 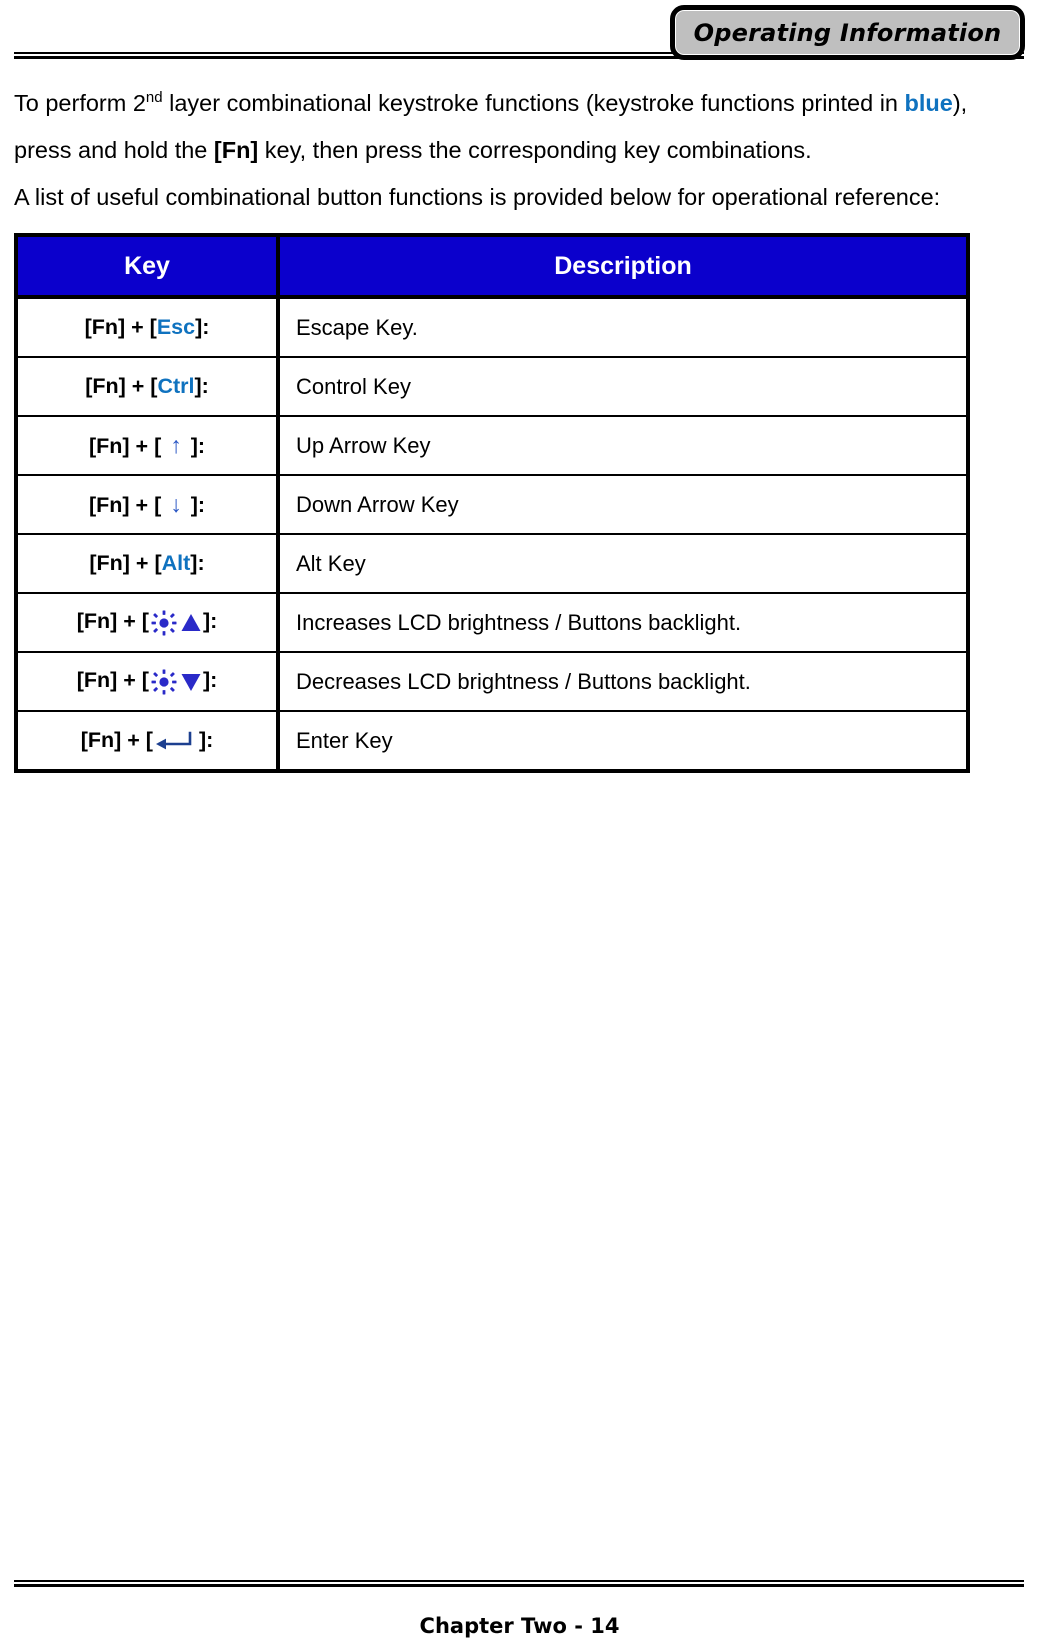 I want to click on arrow-down-icon: ↓, so click(x=176, y=504).